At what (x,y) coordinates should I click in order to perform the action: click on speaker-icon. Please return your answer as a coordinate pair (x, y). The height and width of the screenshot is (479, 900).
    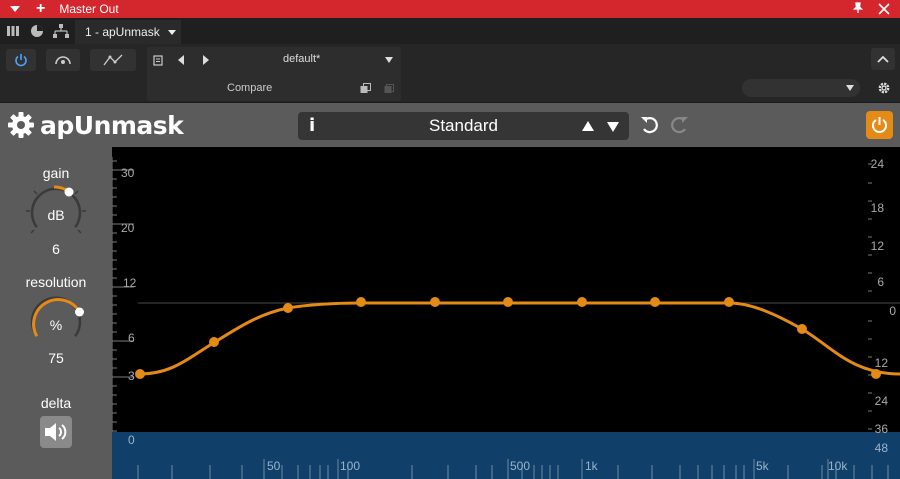
    Looking at the image, I should click on (56, 432).